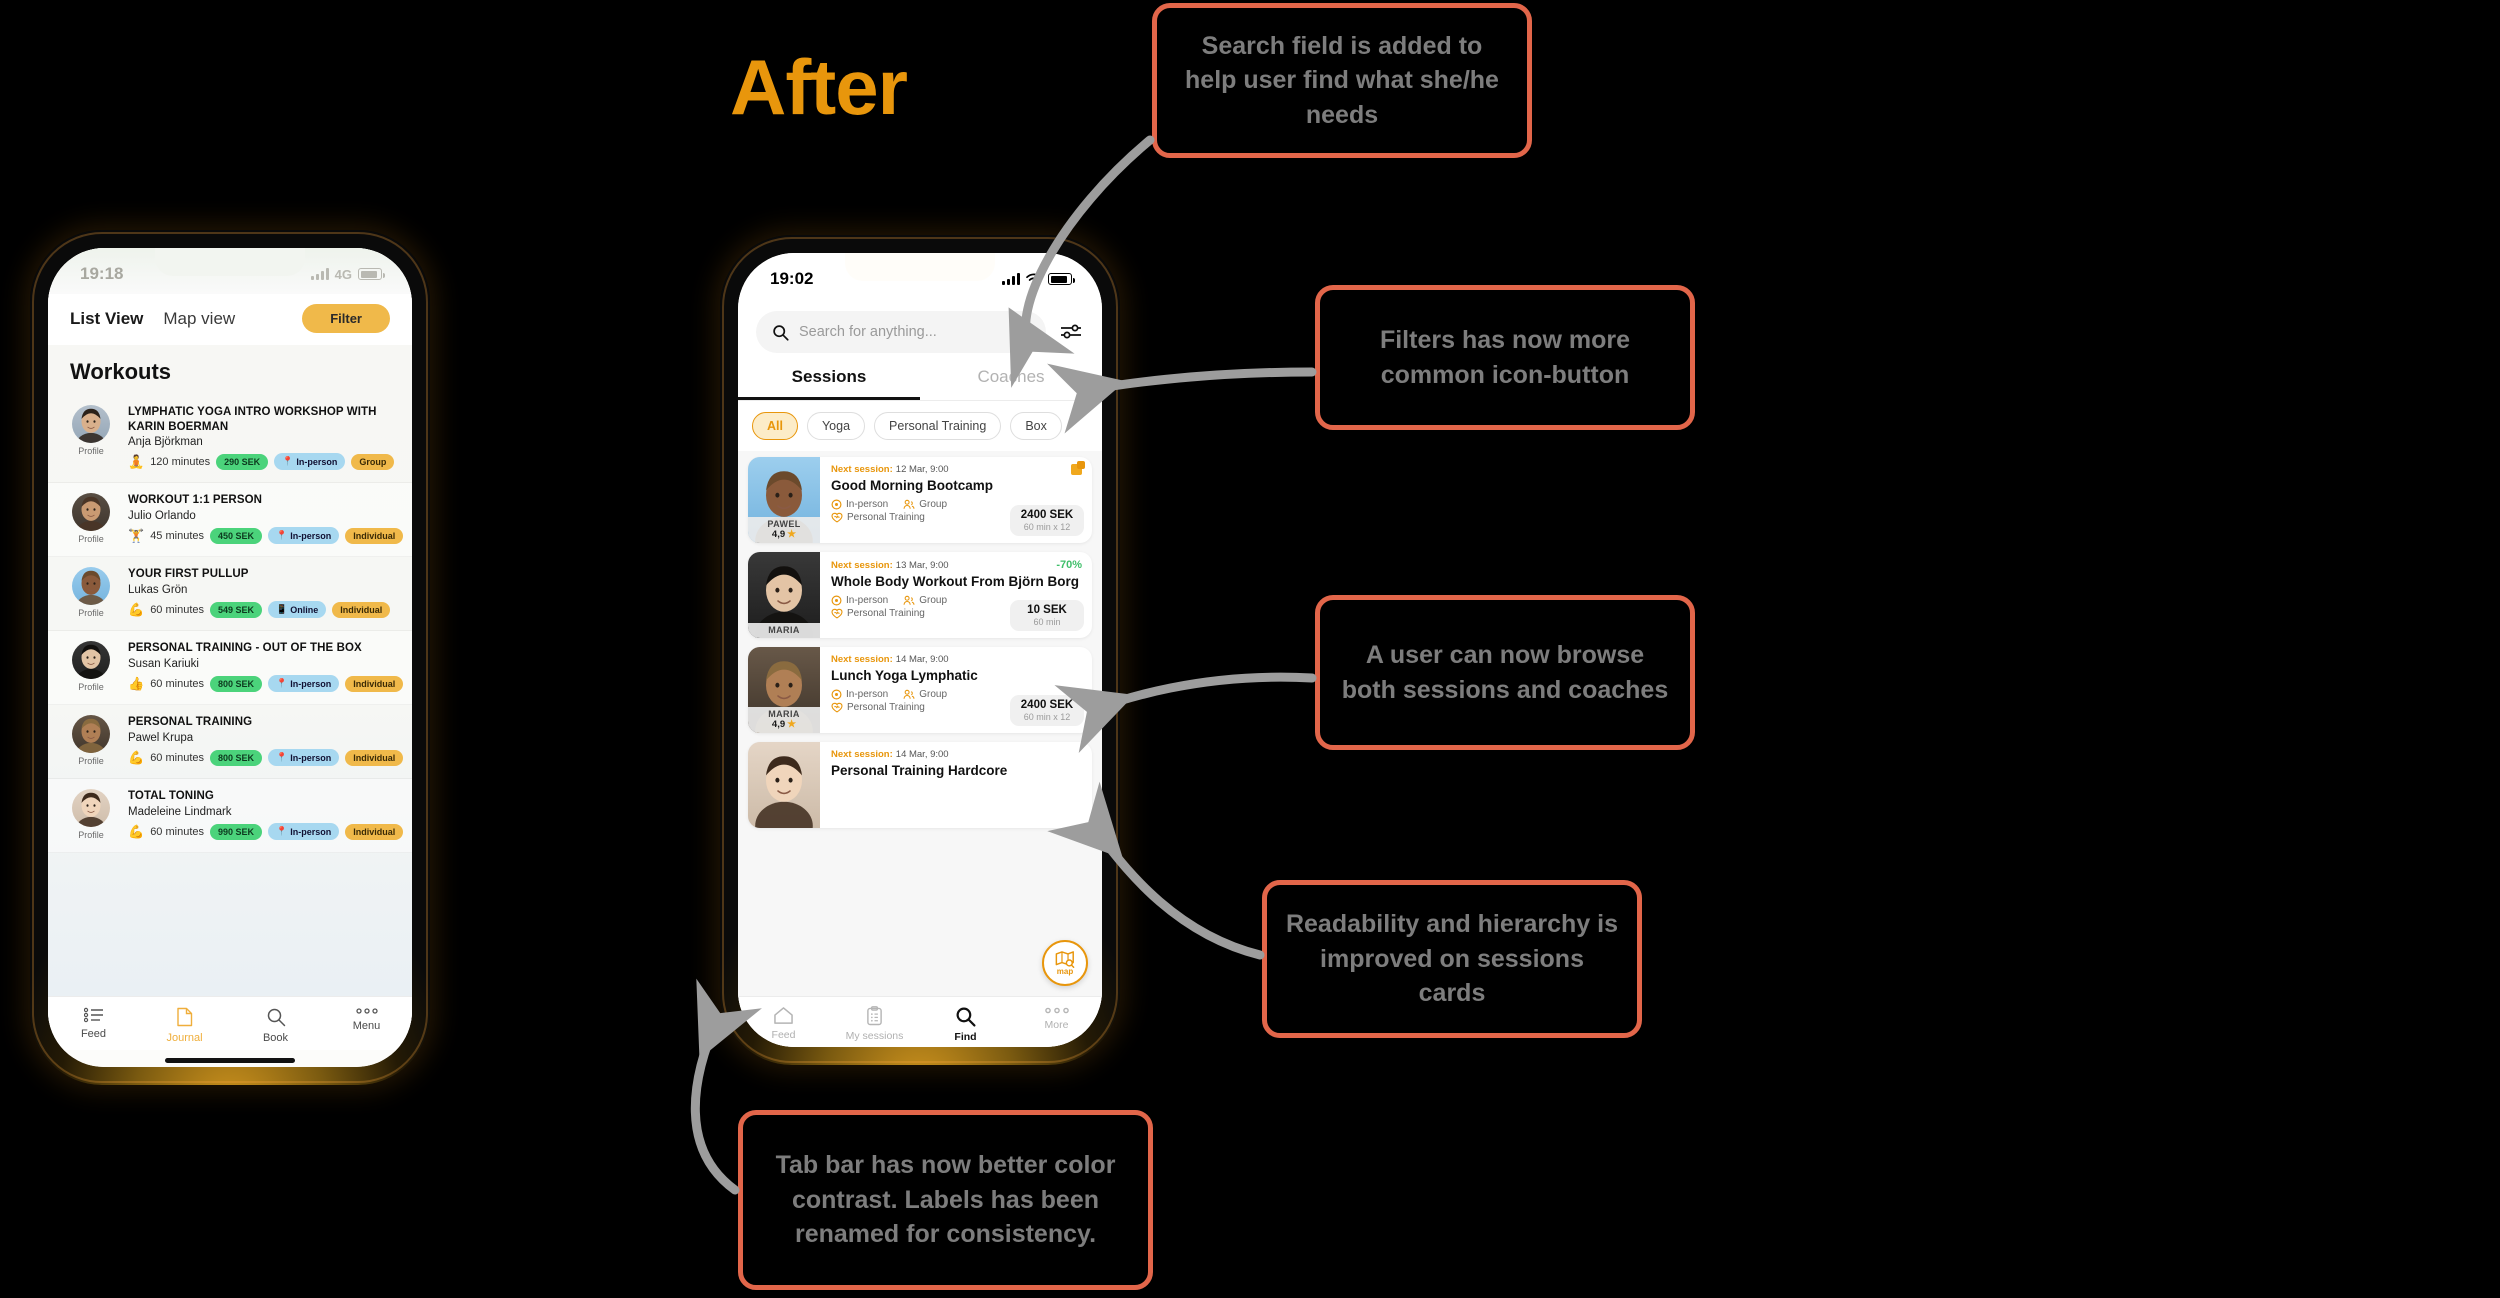  I want to click on tab-label: Feed, so click(93, 1034).